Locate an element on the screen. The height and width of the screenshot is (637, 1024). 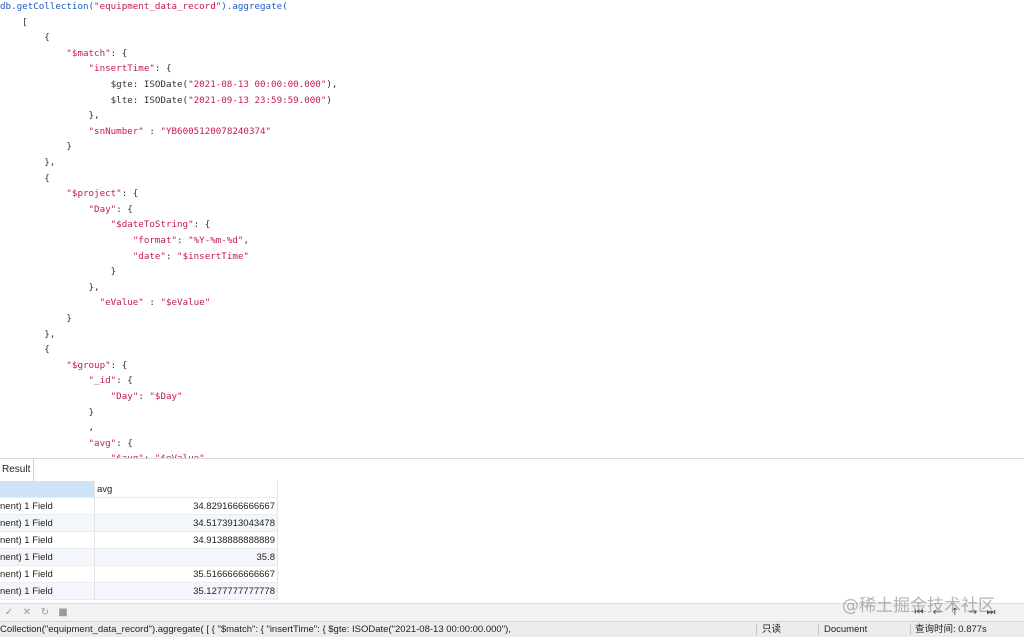
code-line: $lte: ISODate("2021-09-13 23:59:59.000") is located at coordinates (166, 101).